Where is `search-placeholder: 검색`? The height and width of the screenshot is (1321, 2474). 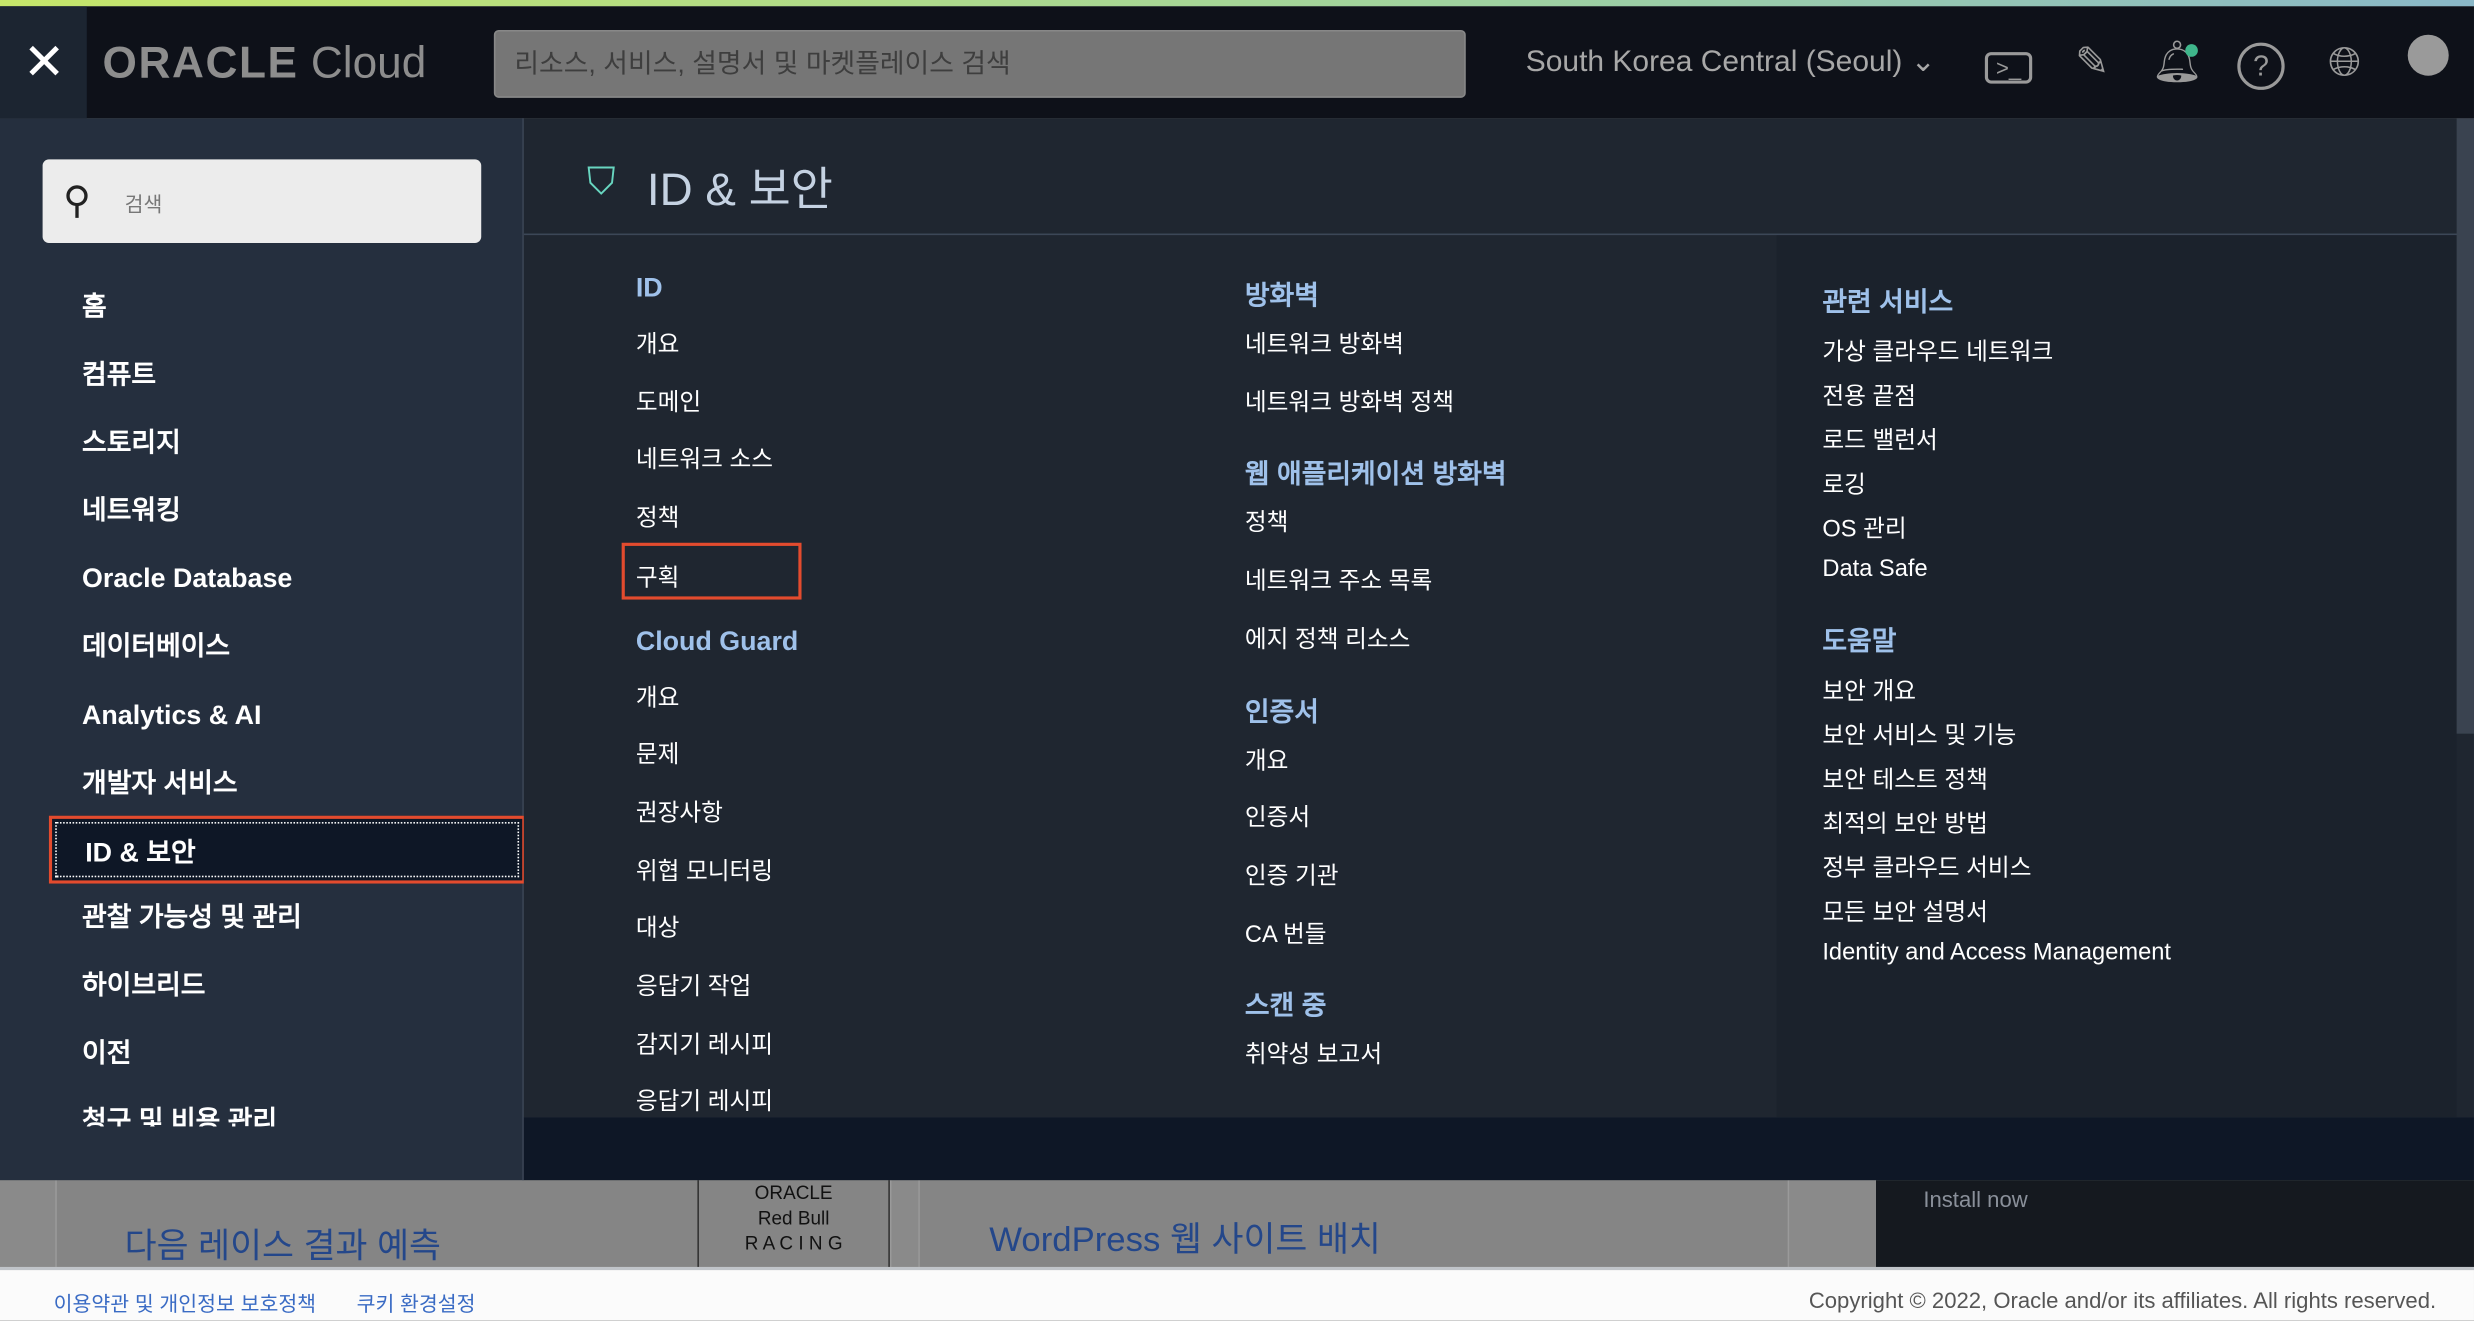 search-placeholder: 검색 is located at coordinates (143, 204).